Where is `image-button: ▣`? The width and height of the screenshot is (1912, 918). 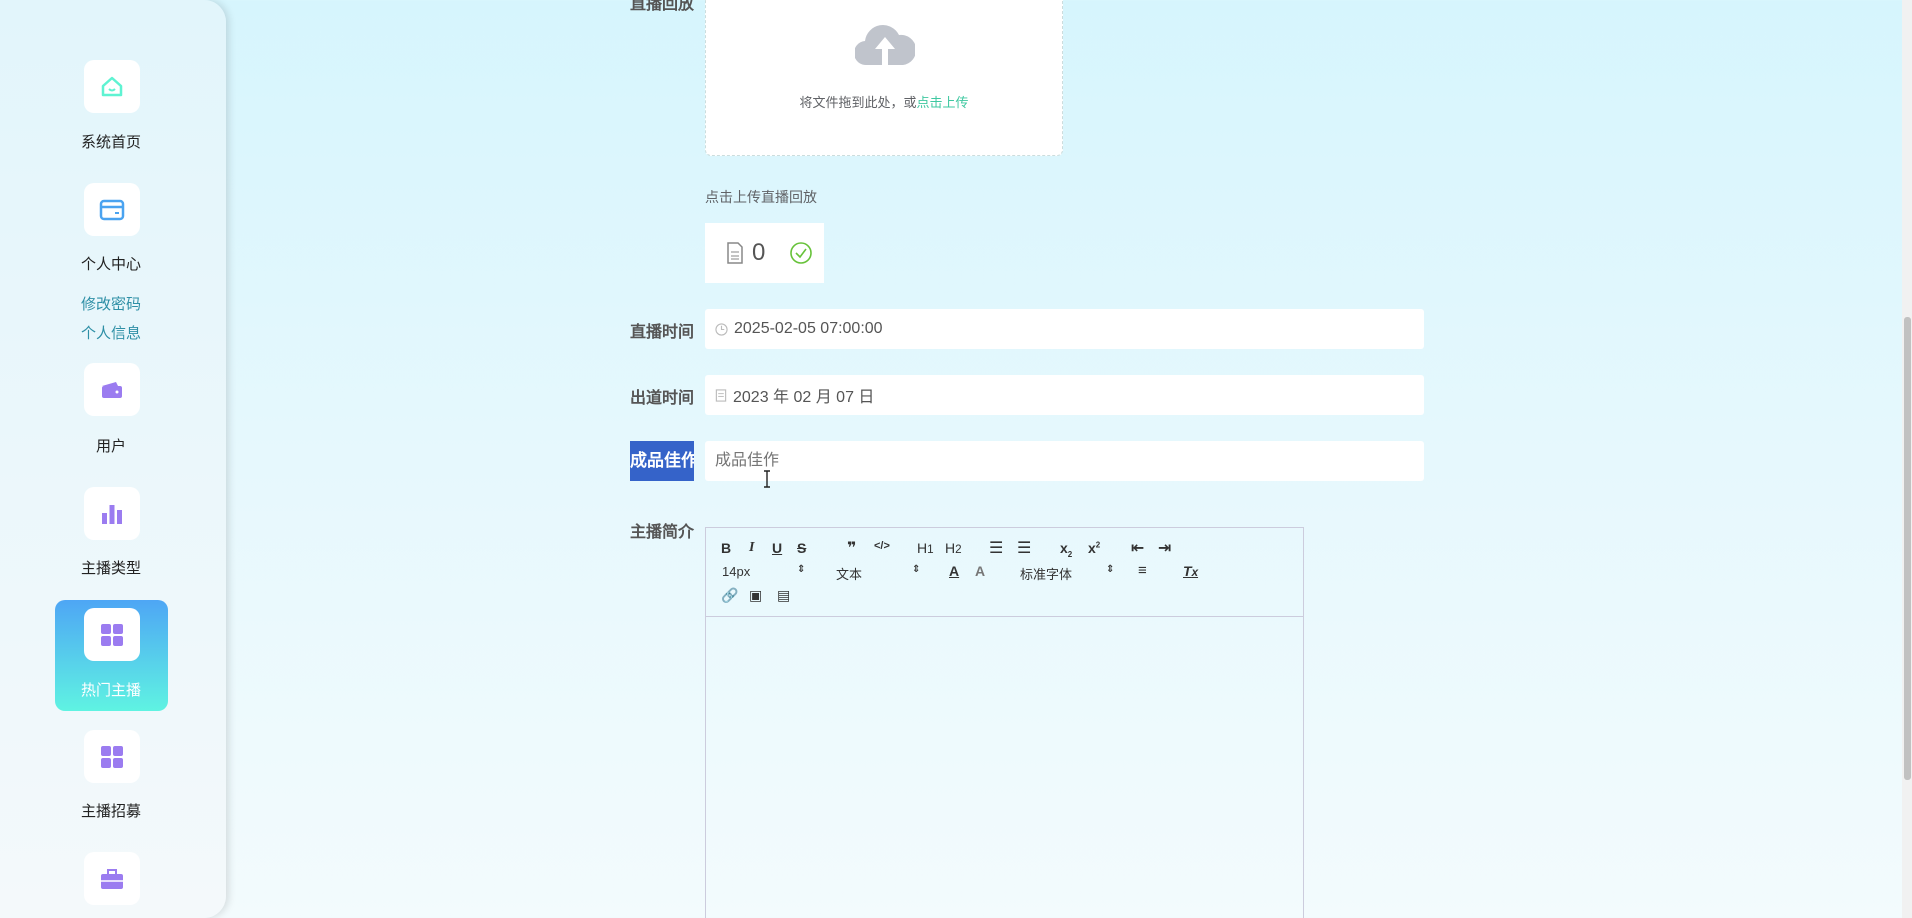 image-button: ▣ is located at coordinates (755, 595).